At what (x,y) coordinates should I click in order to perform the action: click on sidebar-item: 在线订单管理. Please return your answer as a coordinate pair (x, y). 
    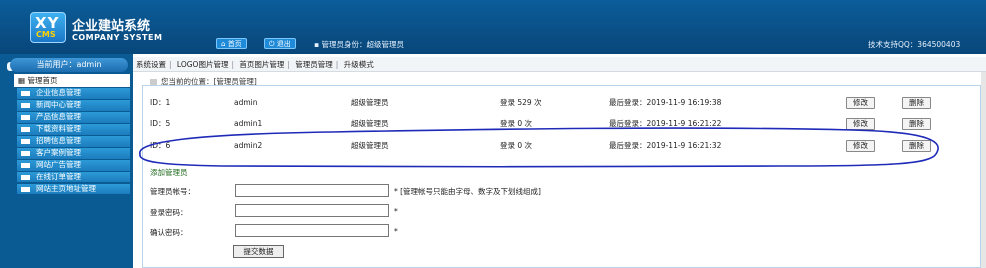
    Looking at the image, I should click on (73, 177).